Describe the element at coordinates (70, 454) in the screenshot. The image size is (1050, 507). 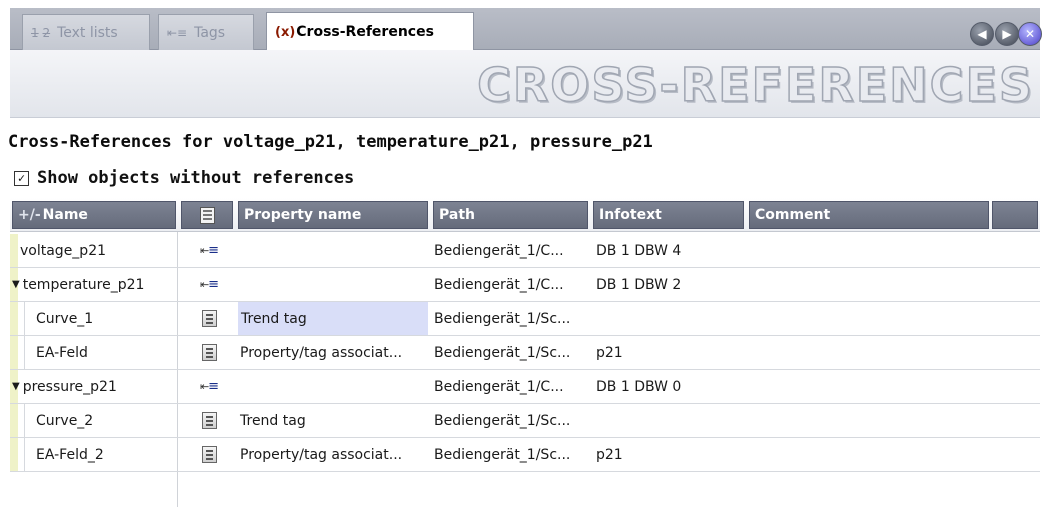
I see `row-name: EA-Feld_2` at that location.